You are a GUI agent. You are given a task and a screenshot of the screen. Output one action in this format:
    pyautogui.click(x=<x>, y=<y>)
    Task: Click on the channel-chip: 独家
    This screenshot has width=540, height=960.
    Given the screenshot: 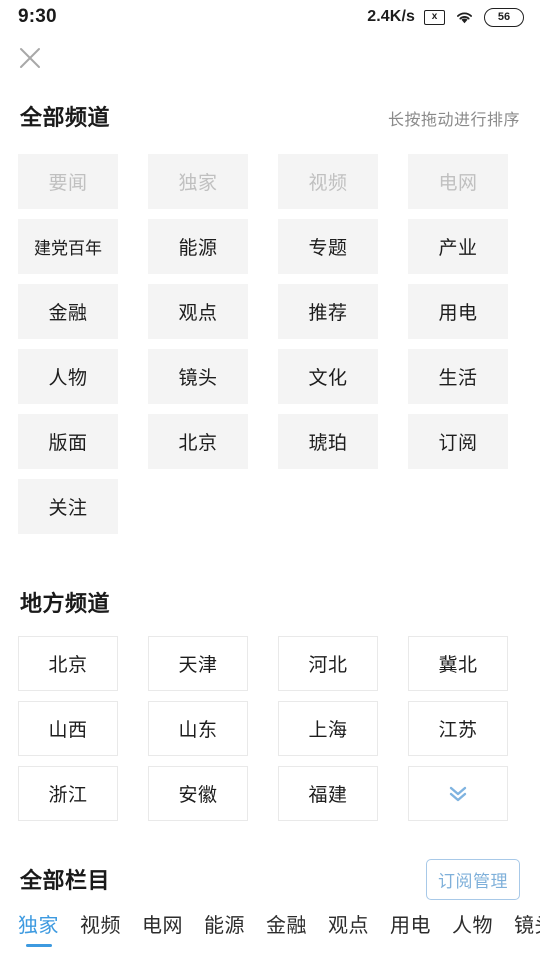 What is the action you would take?
    pyautogui.click(x=198, y=181)
    